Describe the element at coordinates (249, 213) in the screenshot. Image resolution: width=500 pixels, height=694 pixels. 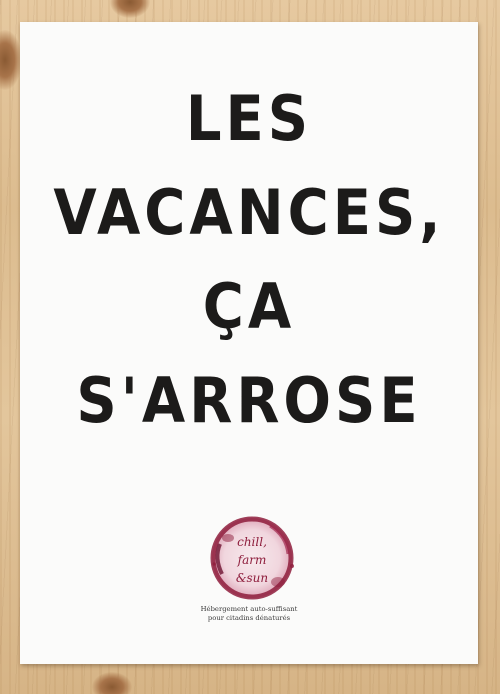
I see `headline-line-2: VACANCES,` at that location.